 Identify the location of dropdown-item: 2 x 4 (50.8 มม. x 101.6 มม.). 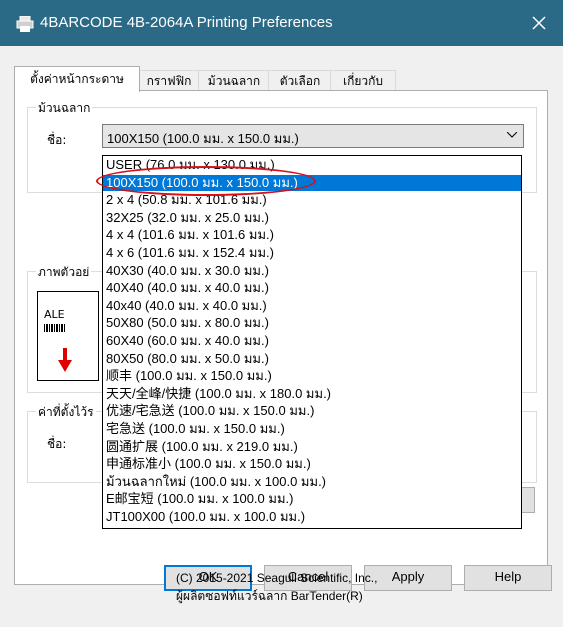
(312, 200).